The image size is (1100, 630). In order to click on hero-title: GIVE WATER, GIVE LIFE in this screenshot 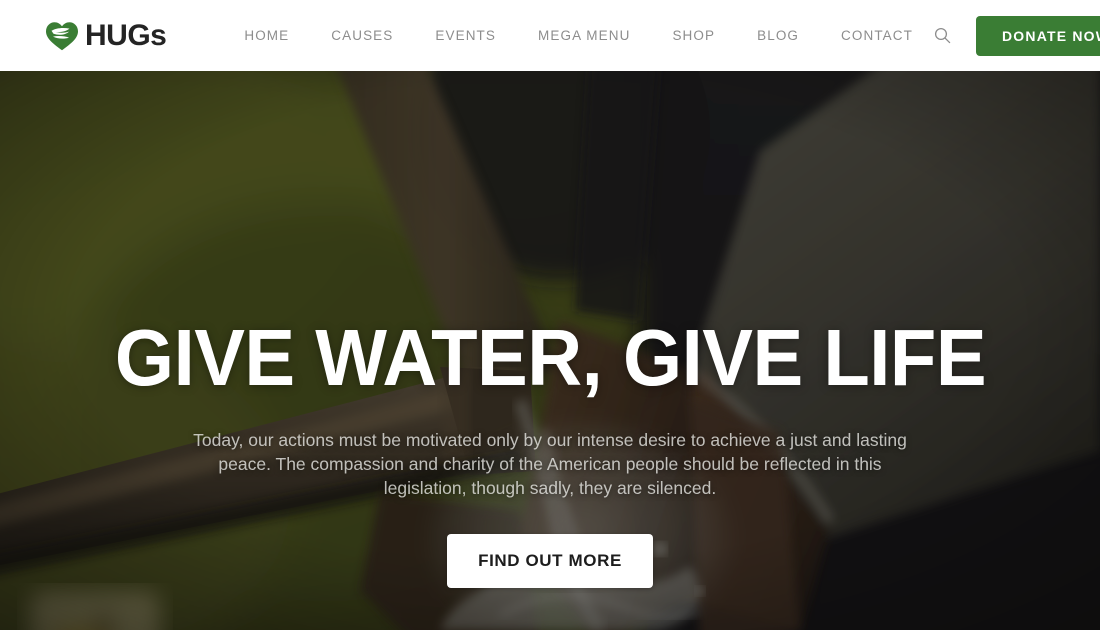, I will do `click(550, 357)`.